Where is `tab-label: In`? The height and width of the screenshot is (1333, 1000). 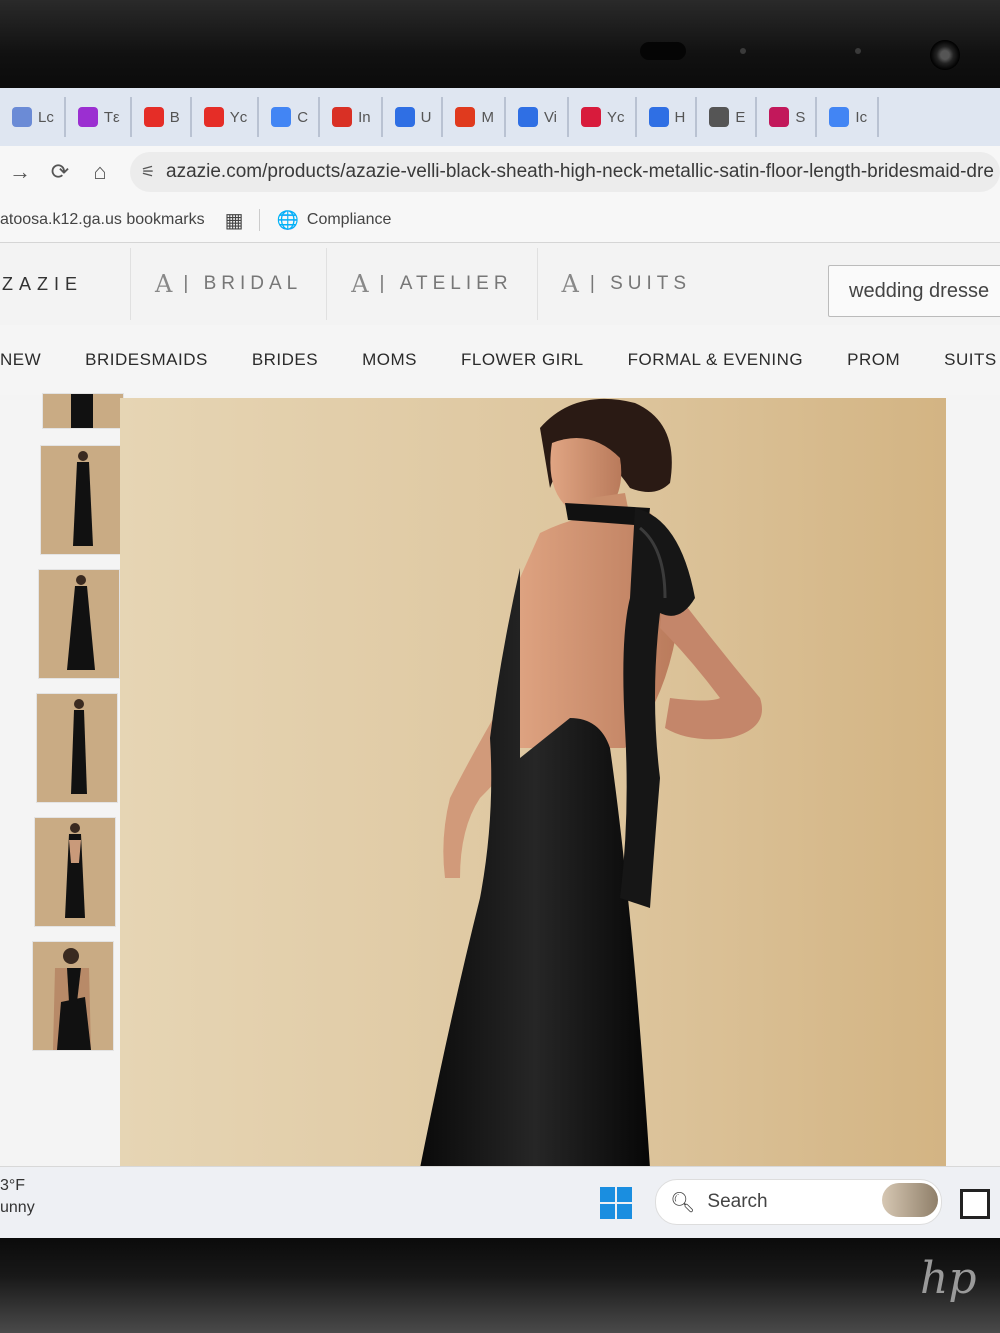 tab-label: In is located at coordinates (364, 117).